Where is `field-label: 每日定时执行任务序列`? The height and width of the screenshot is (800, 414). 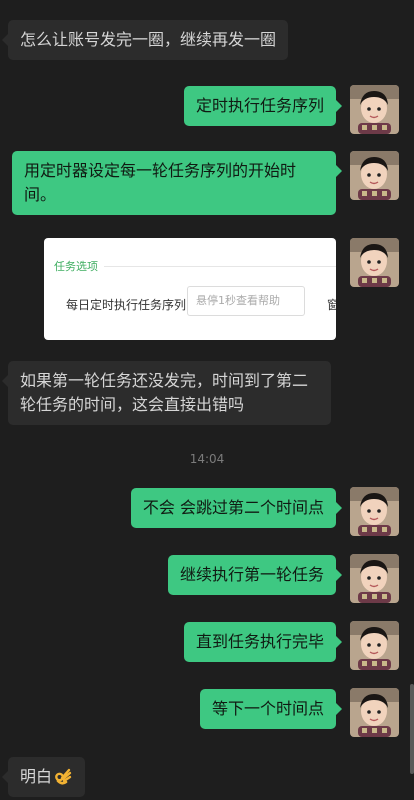
field-label: 每日定时执行任务序列 is located at coordinates (126, 305).